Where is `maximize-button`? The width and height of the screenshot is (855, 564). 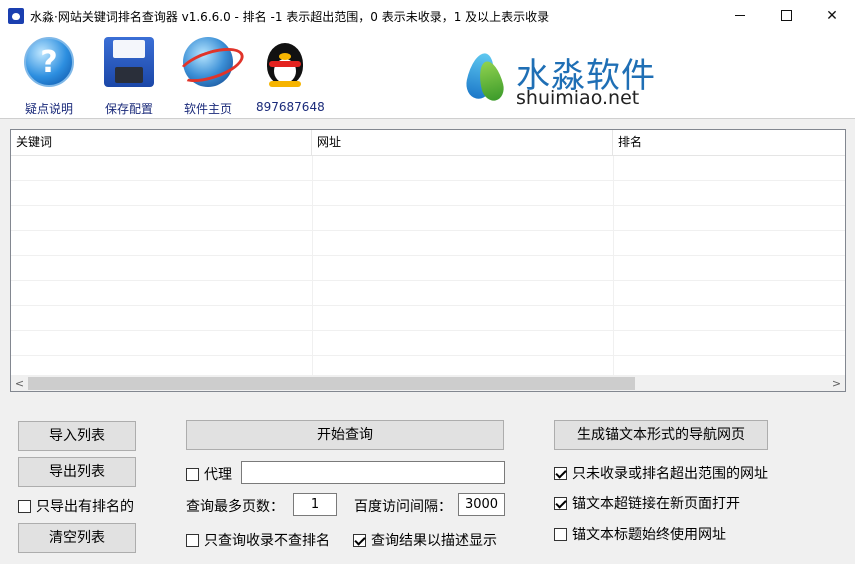 maximize-button is located at coordinates (786, 15).